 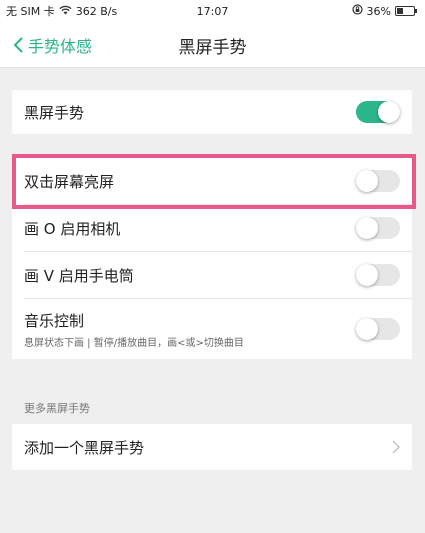 I want to click on music-subtitle: 息屏状态下画 | 暂停/播放曲目，画<或>切换曲目, so click(x=134, y=343).